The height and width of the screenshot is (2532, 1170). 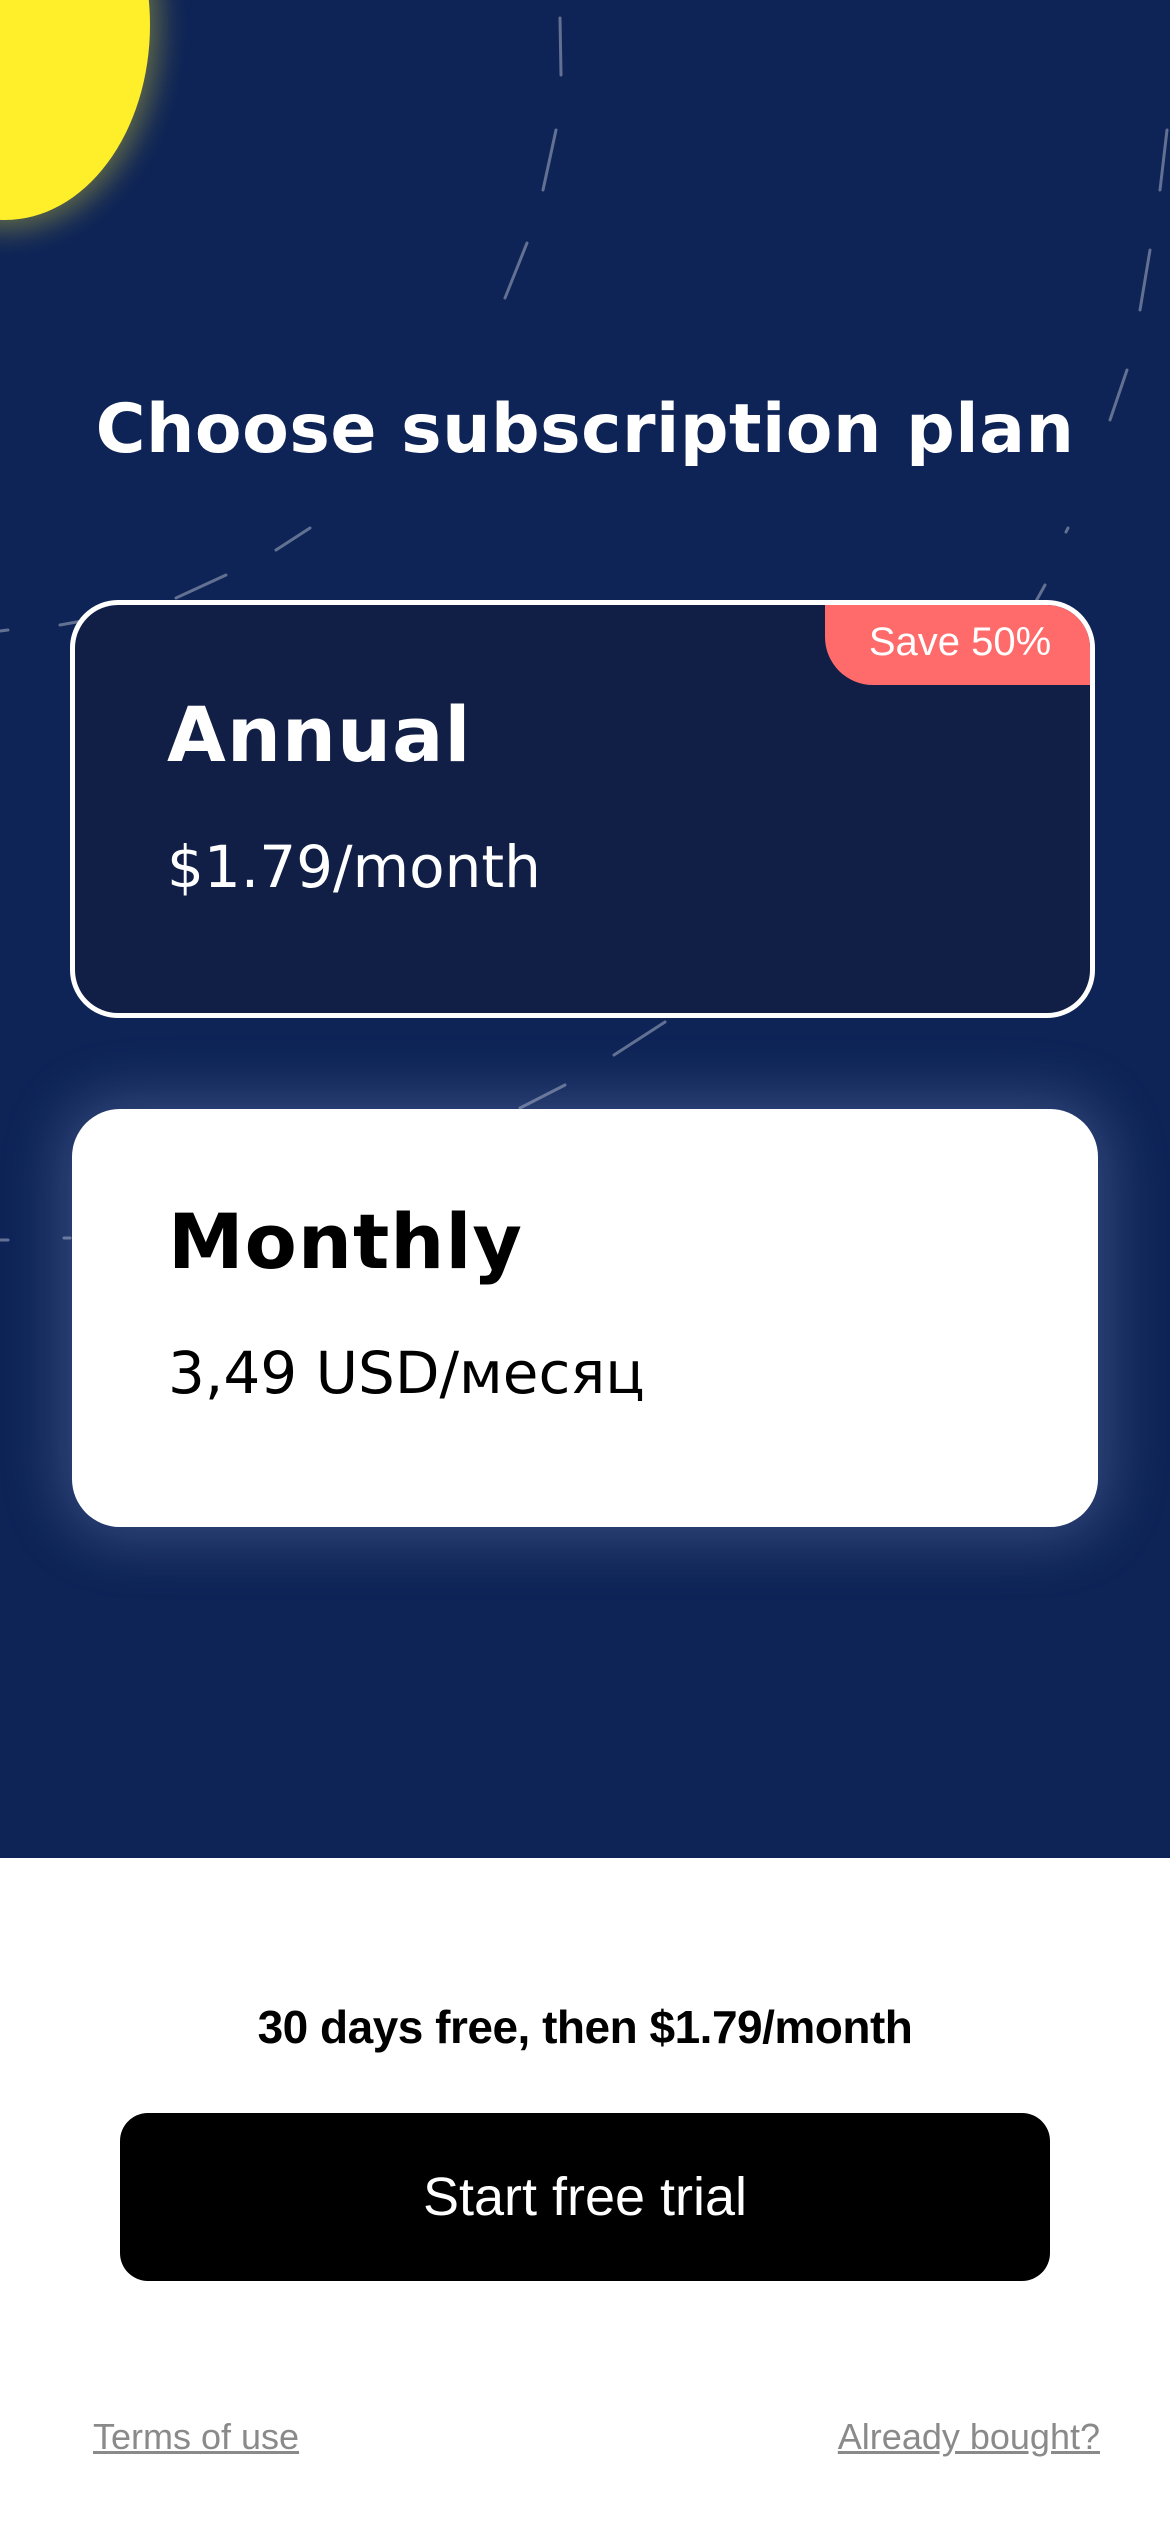 I want to click on save-badge: Save 50%, so click(x=957, y=645).